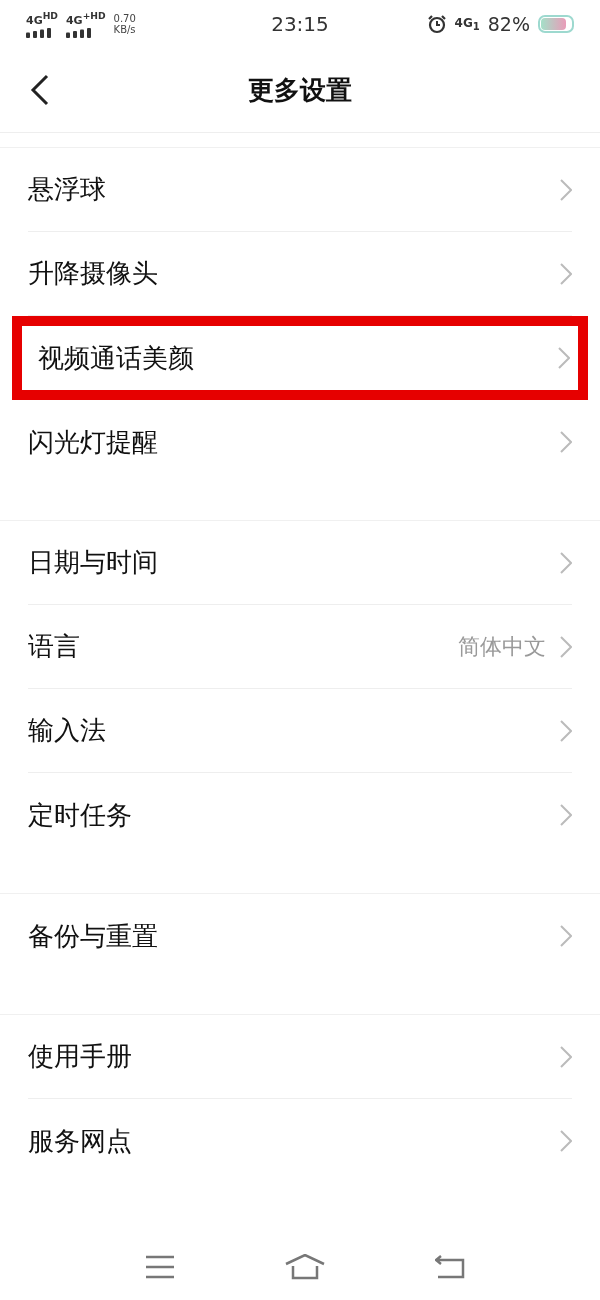 Image resolution: width=600 pixels, height=1300 pixels. Describe the element at coordinates (508, 24) in the screenshot. I see `battery-percentage: 82%` at that location.